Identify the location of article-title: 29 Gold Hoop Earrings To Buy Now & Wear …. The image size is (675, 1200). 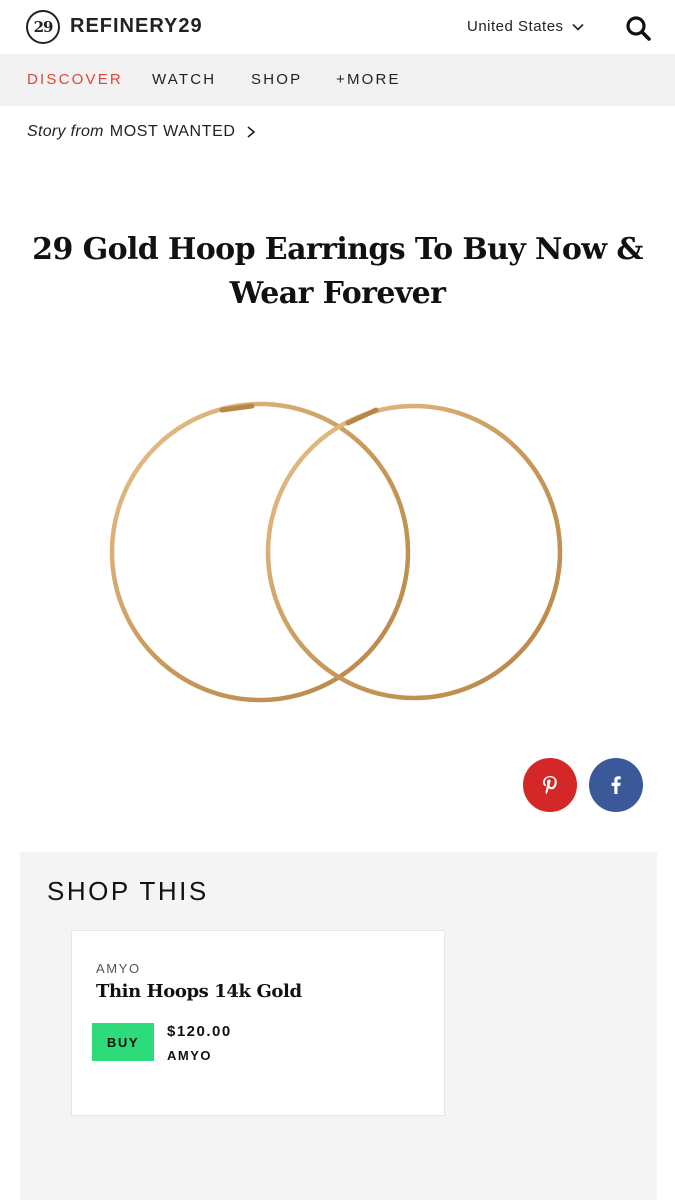
(337, 271).